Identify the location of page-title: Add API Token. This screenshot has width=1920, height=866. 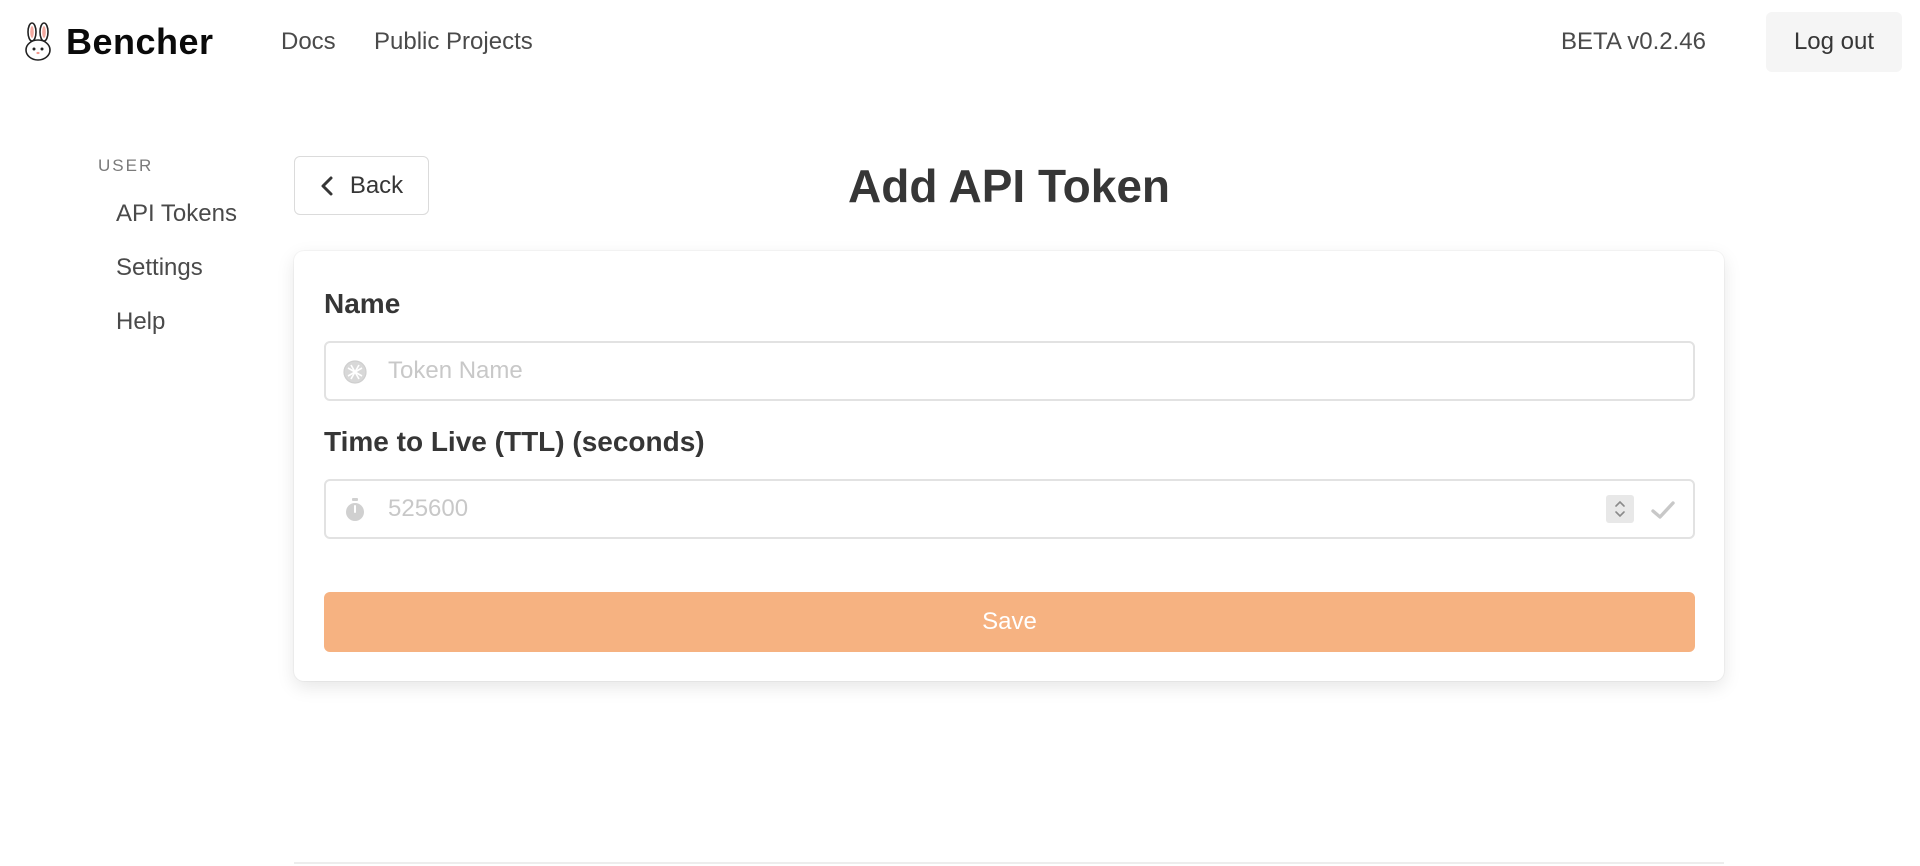
(1009, 186).